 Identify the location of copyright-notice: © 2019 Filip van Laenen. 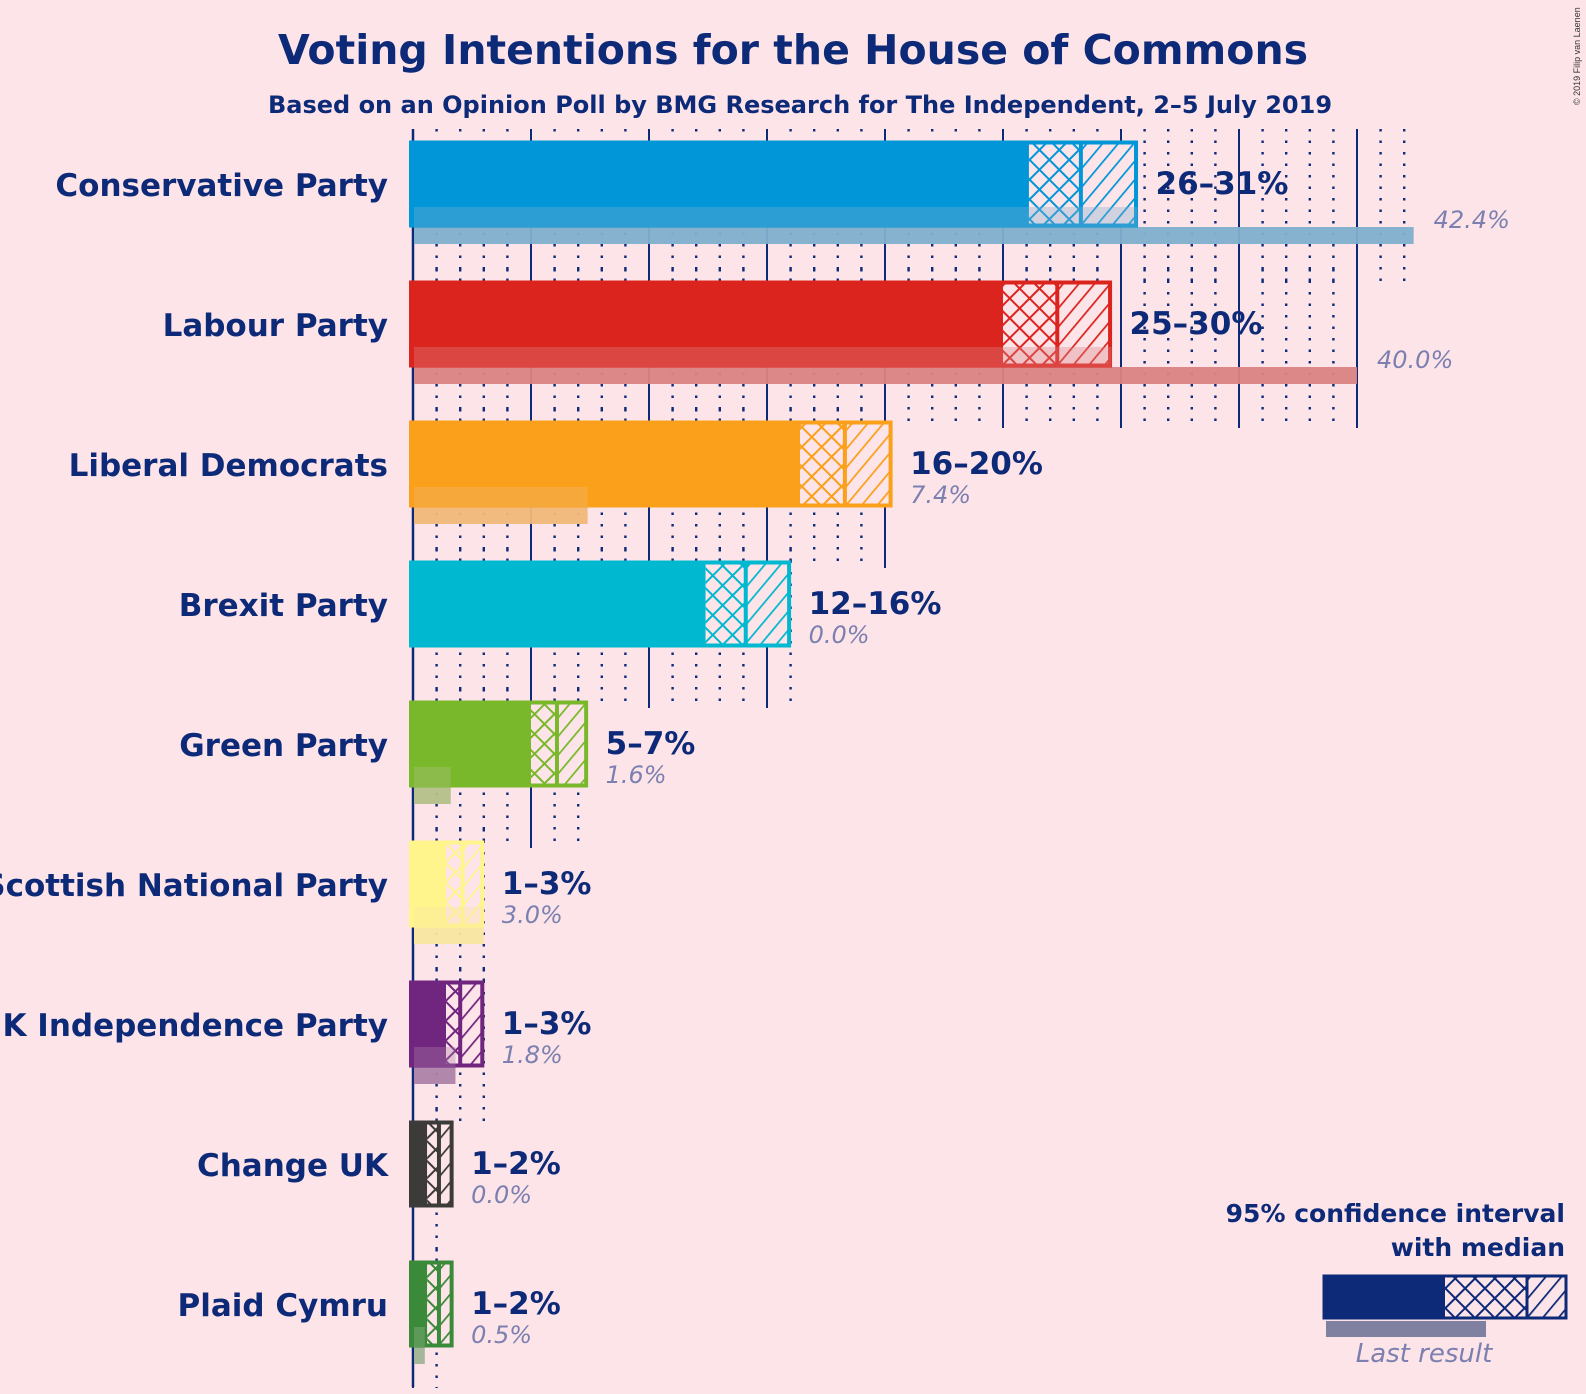
(1577, 56).